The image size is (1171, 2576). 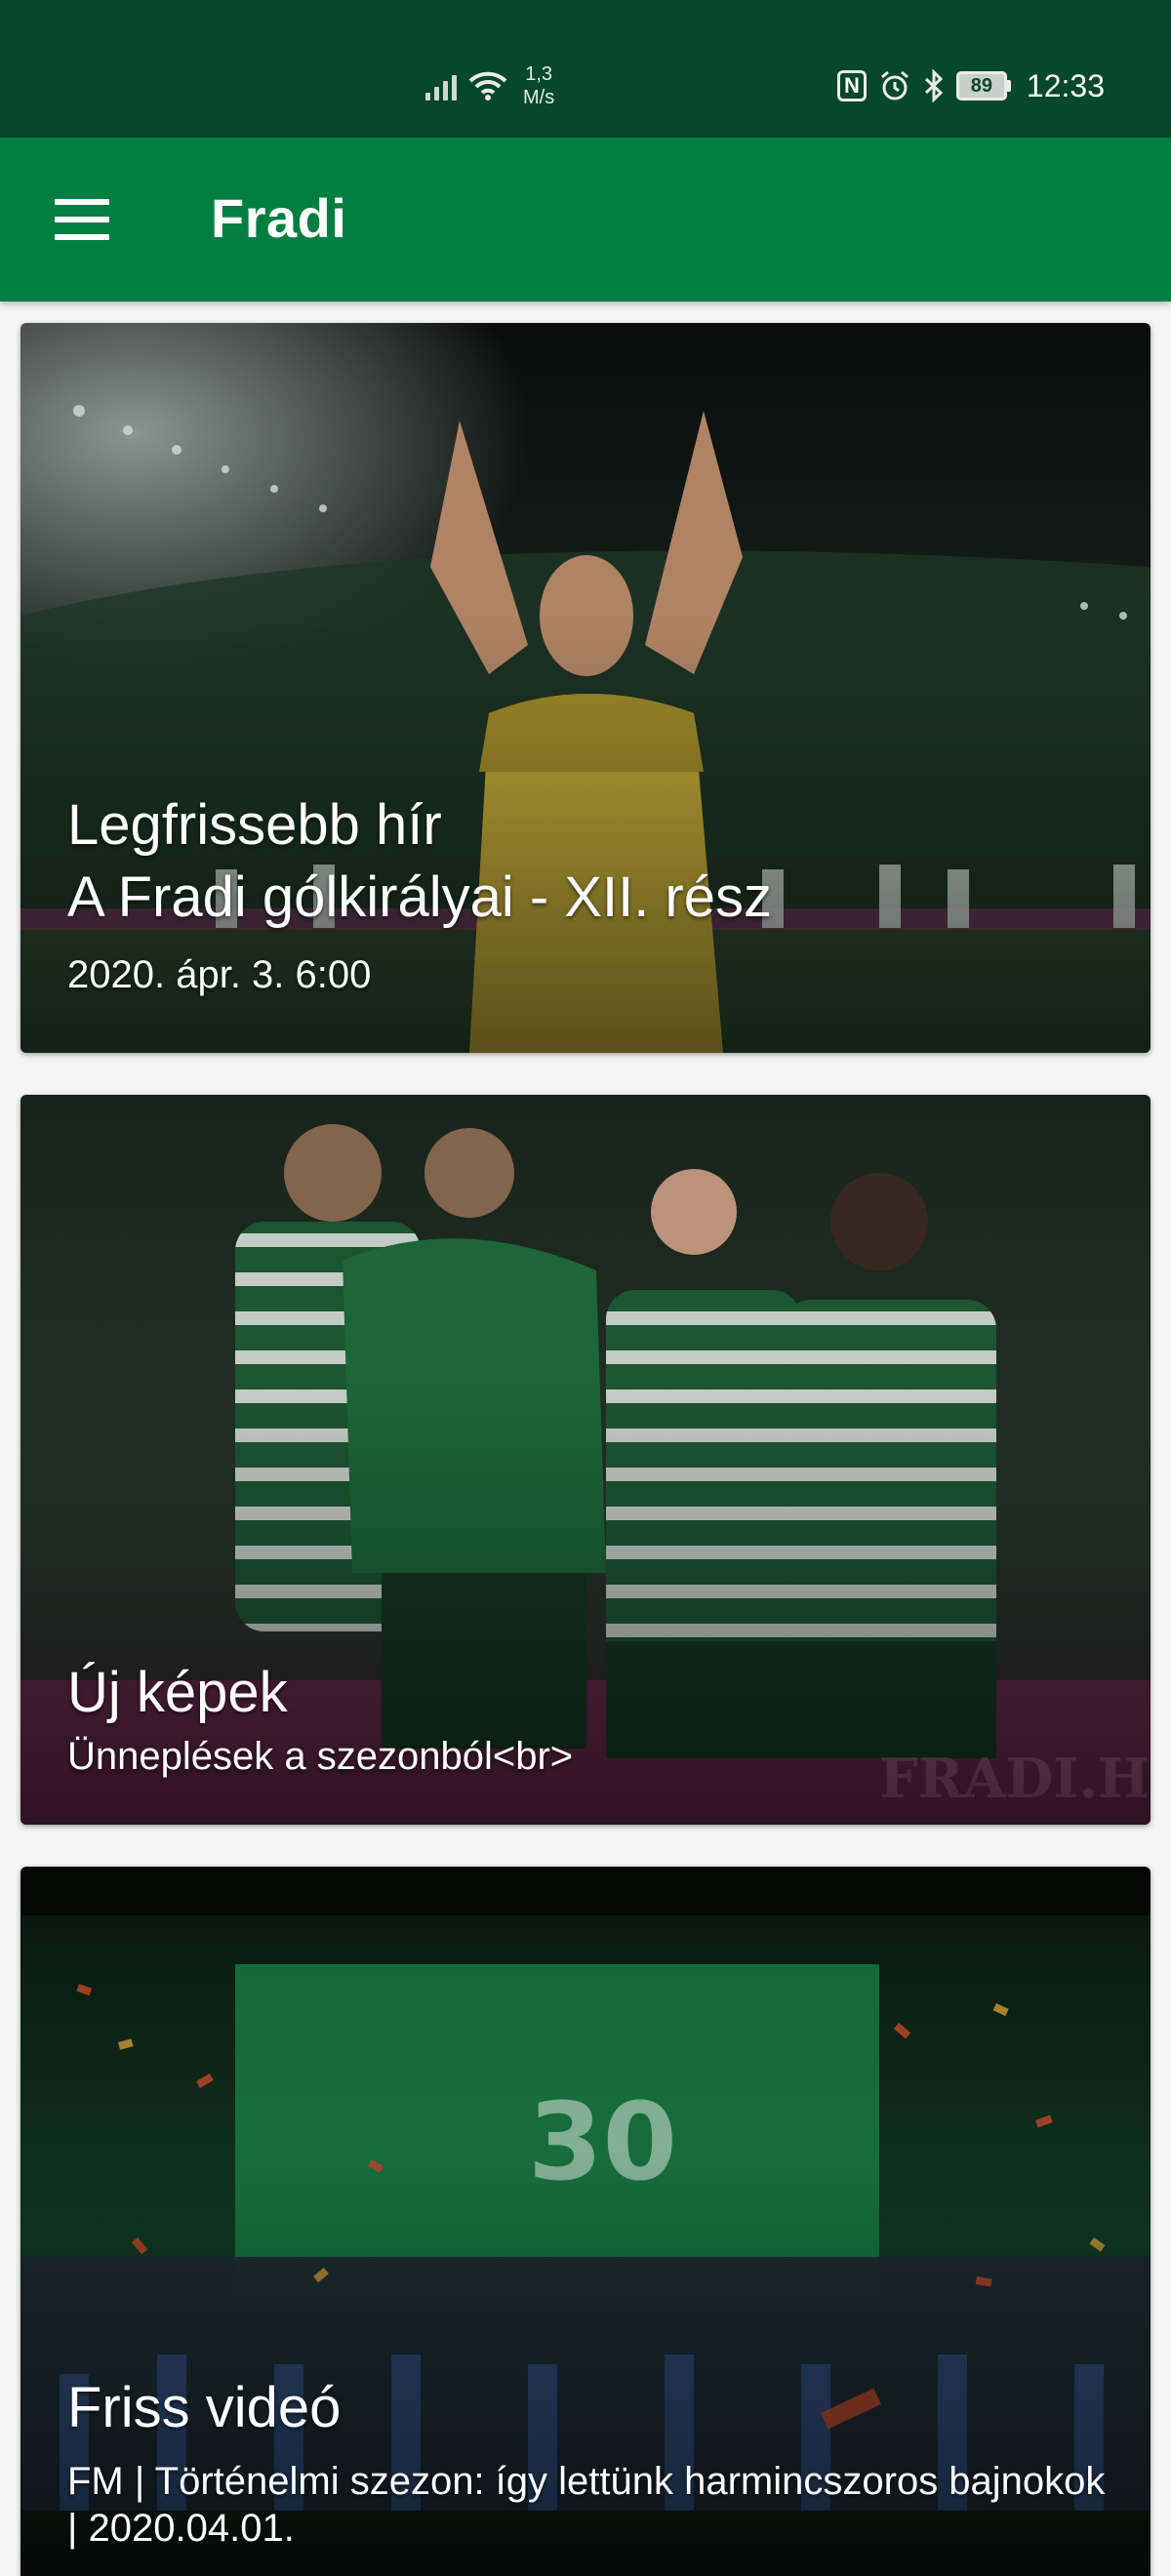 I want to click on new-photos-text: Új képek Ünneplések a szezonból<br>, so click(x=589, y=1718).